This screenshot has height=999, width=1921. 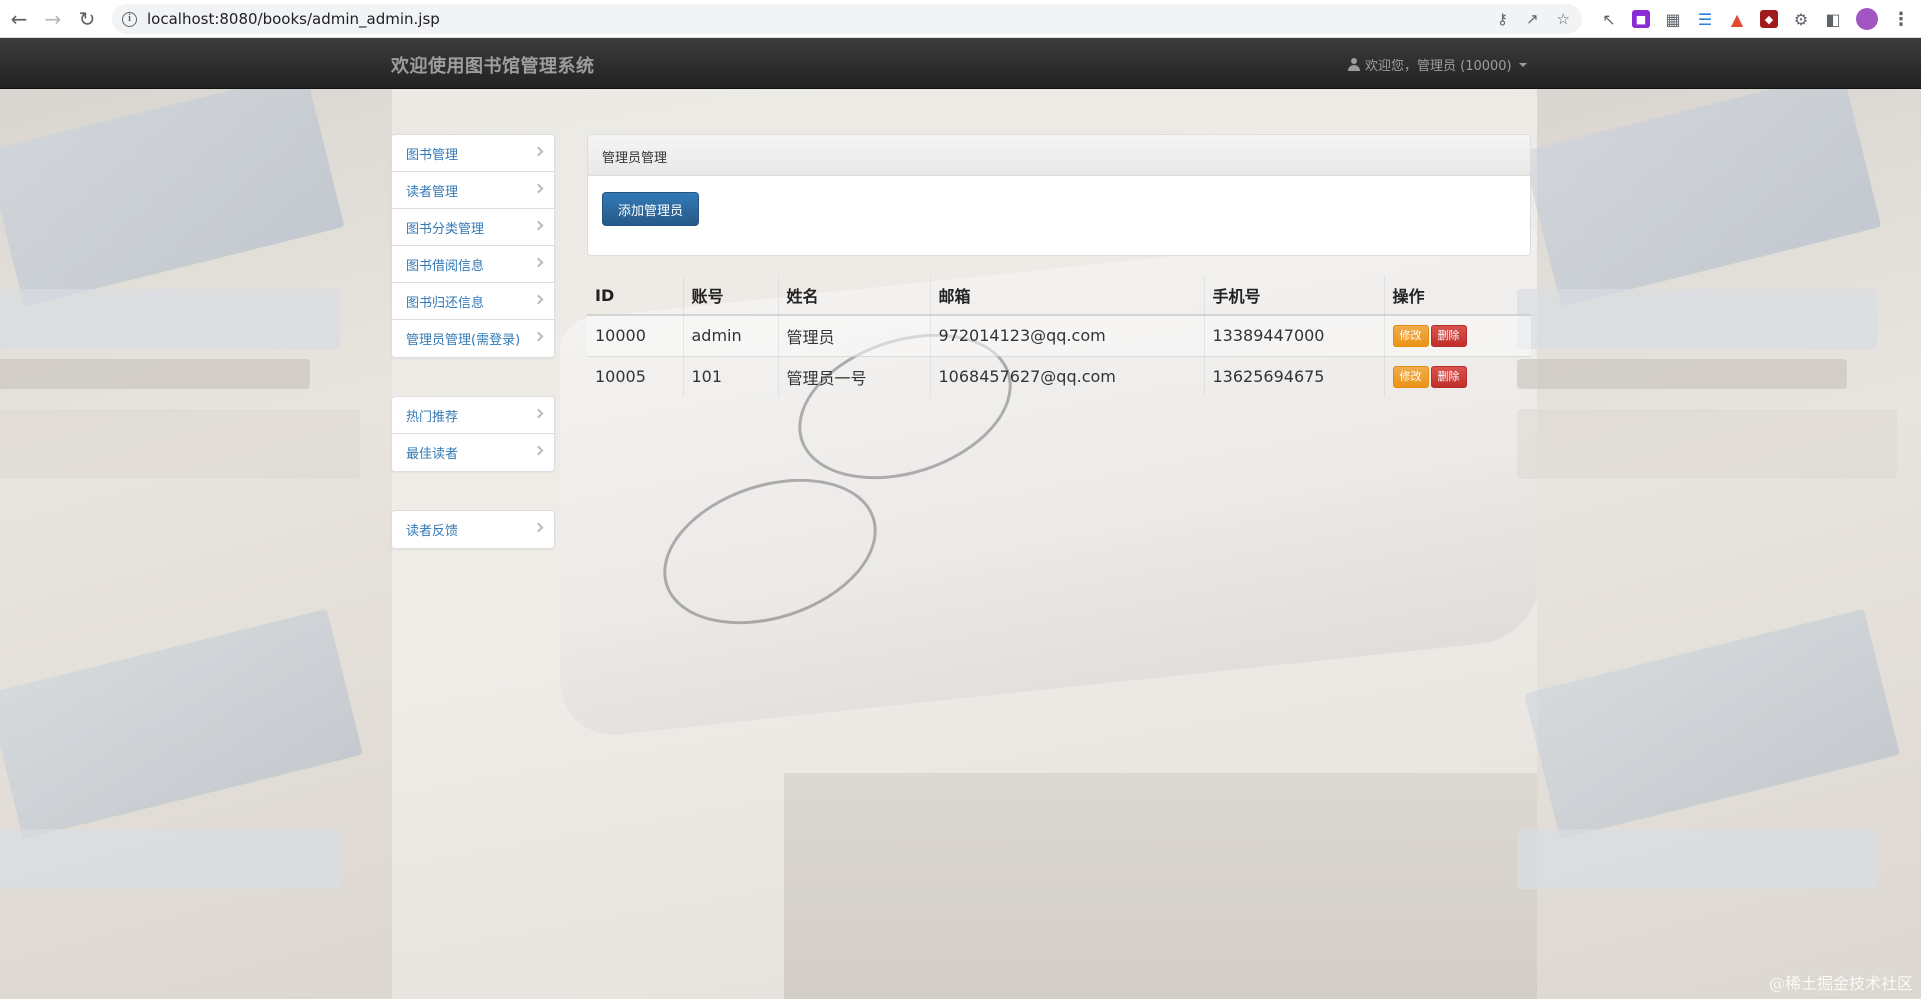 I want to click on cell-id: 10000, so click(x=635, y=335).